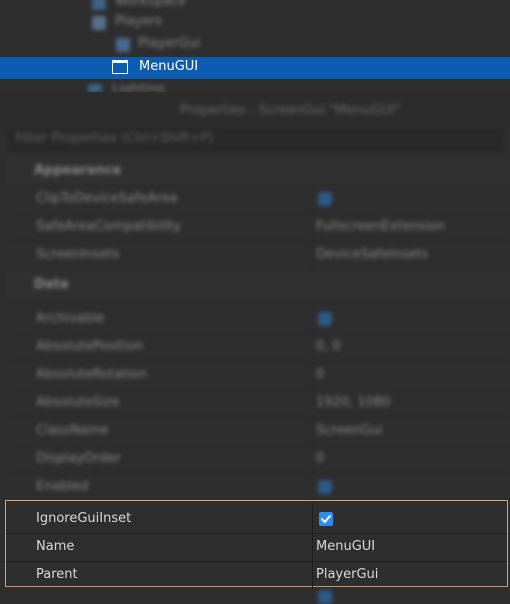 The height and width of the screenshot is (604, 510). Describe the element at coordinates (78, 402) in the screenshot. I see `property-name: AbsoluteSize` at that location.